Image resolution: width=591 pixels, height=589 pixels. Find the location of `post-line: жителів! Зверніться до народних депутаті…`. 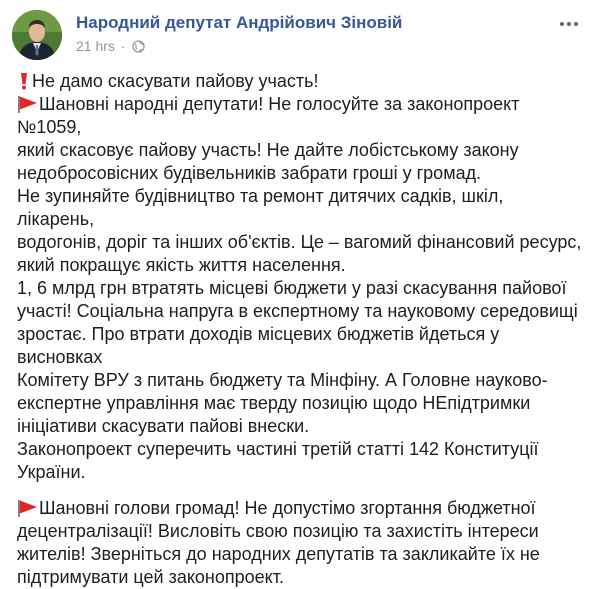

post-line: жителів! Зверніться до народних депутаті… is located at coordinates (278, 554).